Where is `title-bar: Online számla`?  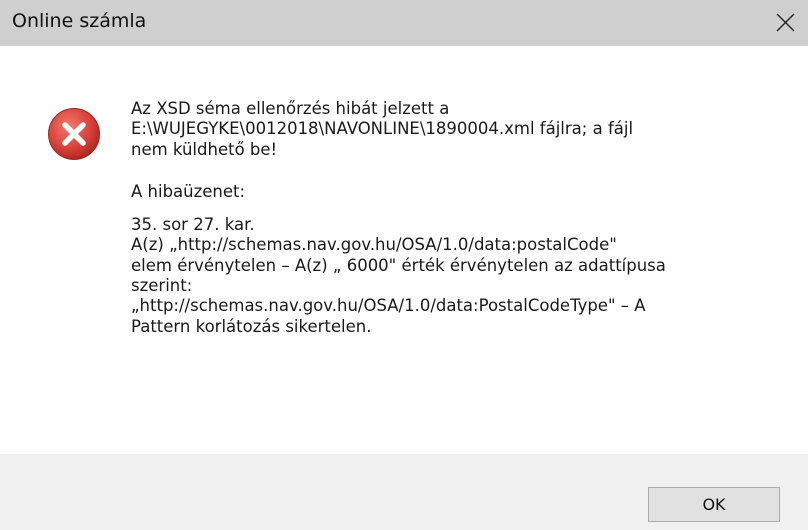
title-bar: Online számla is located at coordinates (404, 23).